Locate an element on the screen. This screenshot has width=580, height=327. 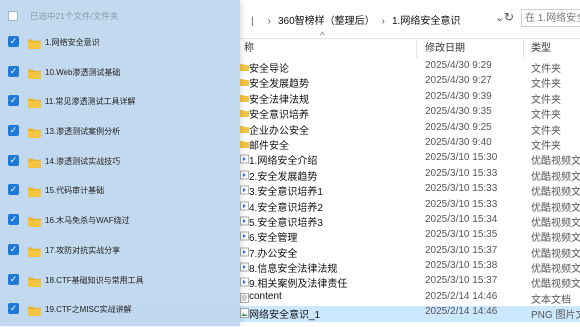
column-header-modified: 修改日期 is located at coordinates (445, 46).